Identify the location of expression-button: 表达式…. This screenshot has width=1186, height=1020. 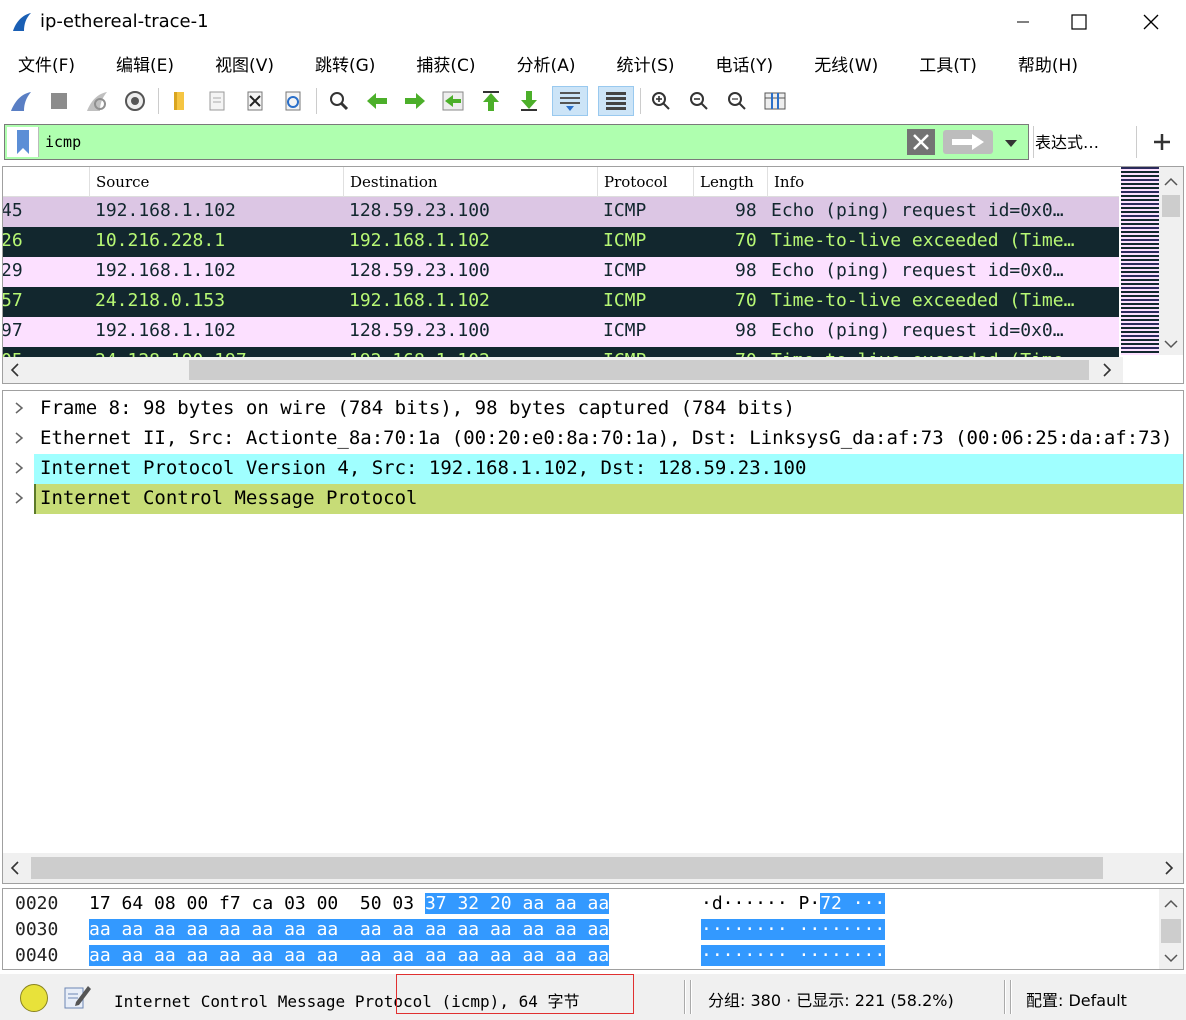
(1067, 141).